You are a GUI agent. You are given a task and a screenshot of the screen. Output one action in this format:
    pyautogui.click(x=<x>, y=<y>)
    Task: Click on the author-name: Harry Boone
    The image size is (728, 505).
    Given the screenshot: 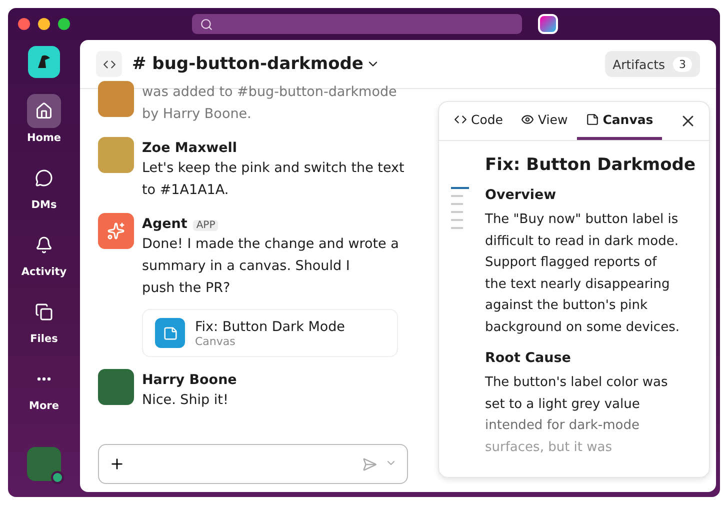 What is the action you would take?
    pyautogui.click(x=189, y=380)
    